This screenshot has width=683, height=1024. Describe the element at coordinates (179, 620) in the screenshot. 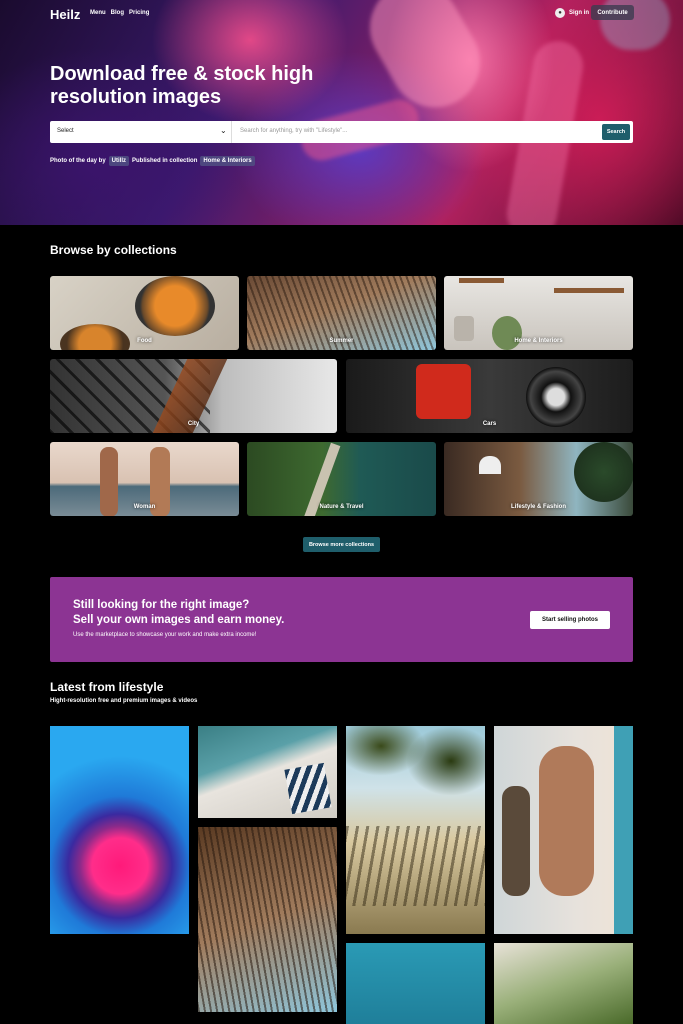

I see `promo-line-2: Sell your own images and earn money.` at that location.